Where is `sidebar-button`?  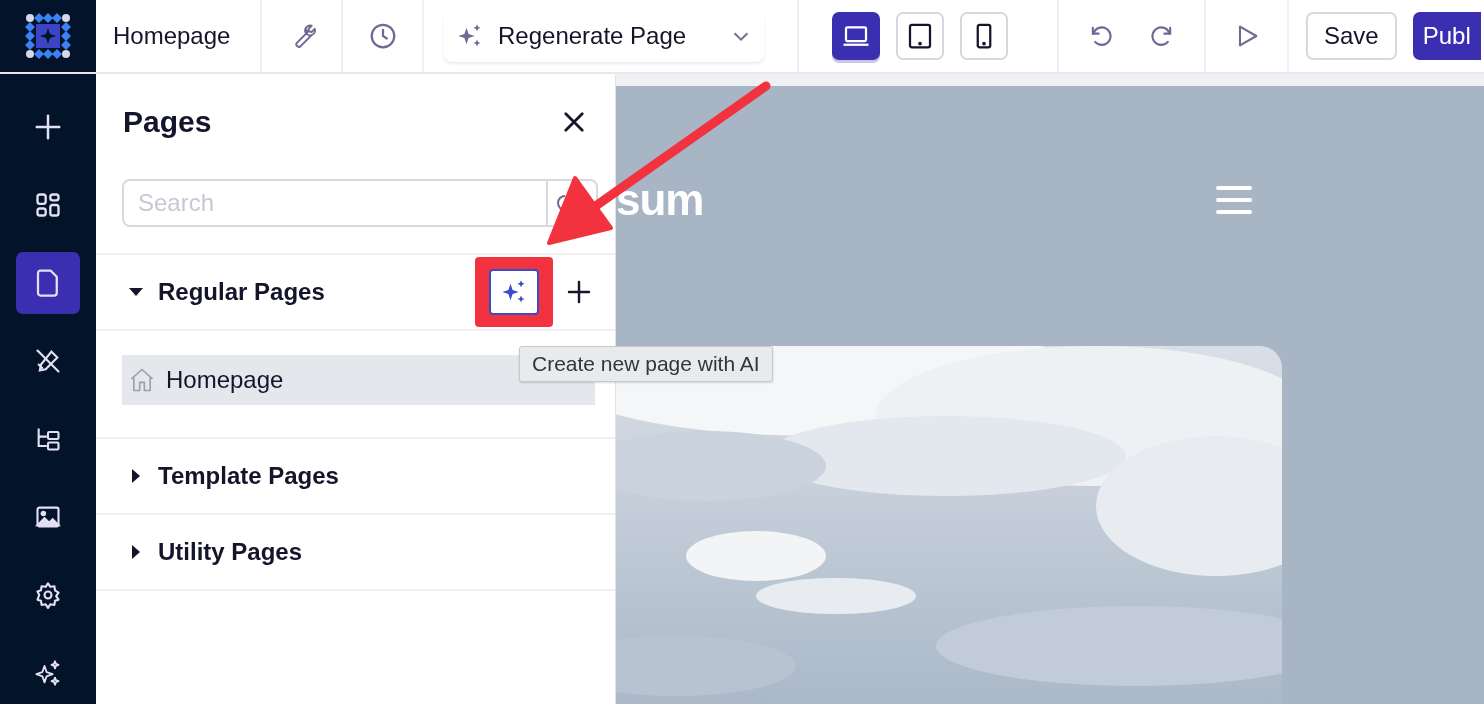
sidebar-button is located at coordinates (48, 283).